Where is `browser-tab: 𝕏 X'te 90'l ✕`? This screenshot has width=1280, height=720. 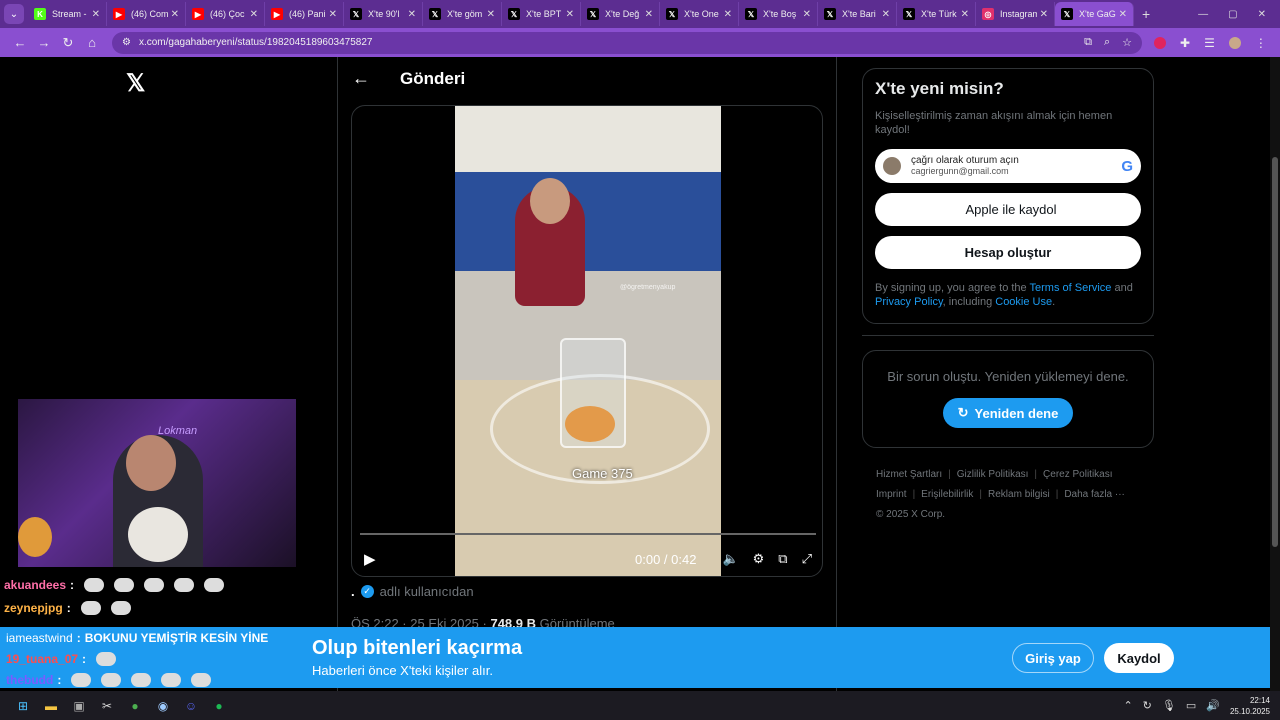
browser-tab: 𝕏 X'te 90'l ✕ is located at coordinates (383, 14).